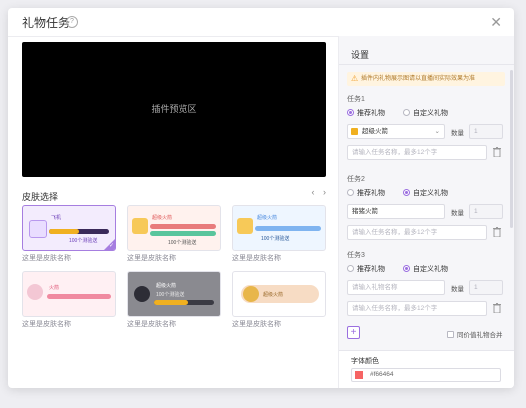 The width and height of the screenshot is (526, 408). What do you see at coordinates (72, 22) in the screenshot?
I see `help-icon: ?` at bounding box center [72, 22].